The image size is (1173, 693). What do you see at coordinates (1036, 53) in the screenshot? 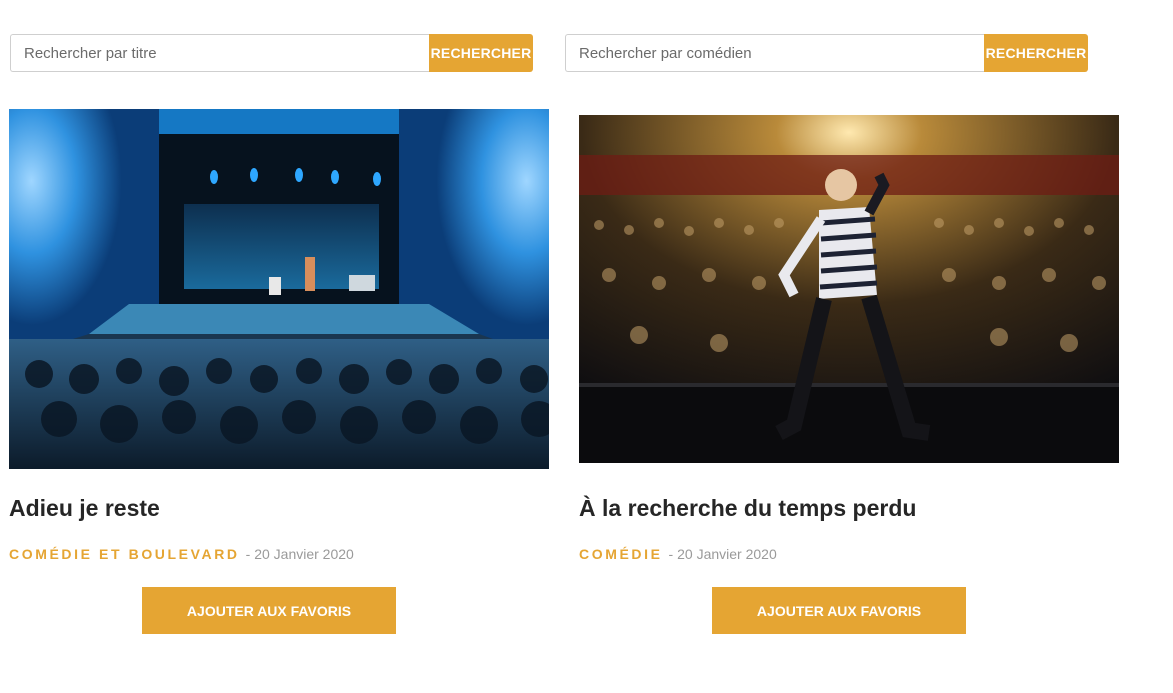
I see `actor-search-button: RECHERCHER` at bounding box center [1036, 53].